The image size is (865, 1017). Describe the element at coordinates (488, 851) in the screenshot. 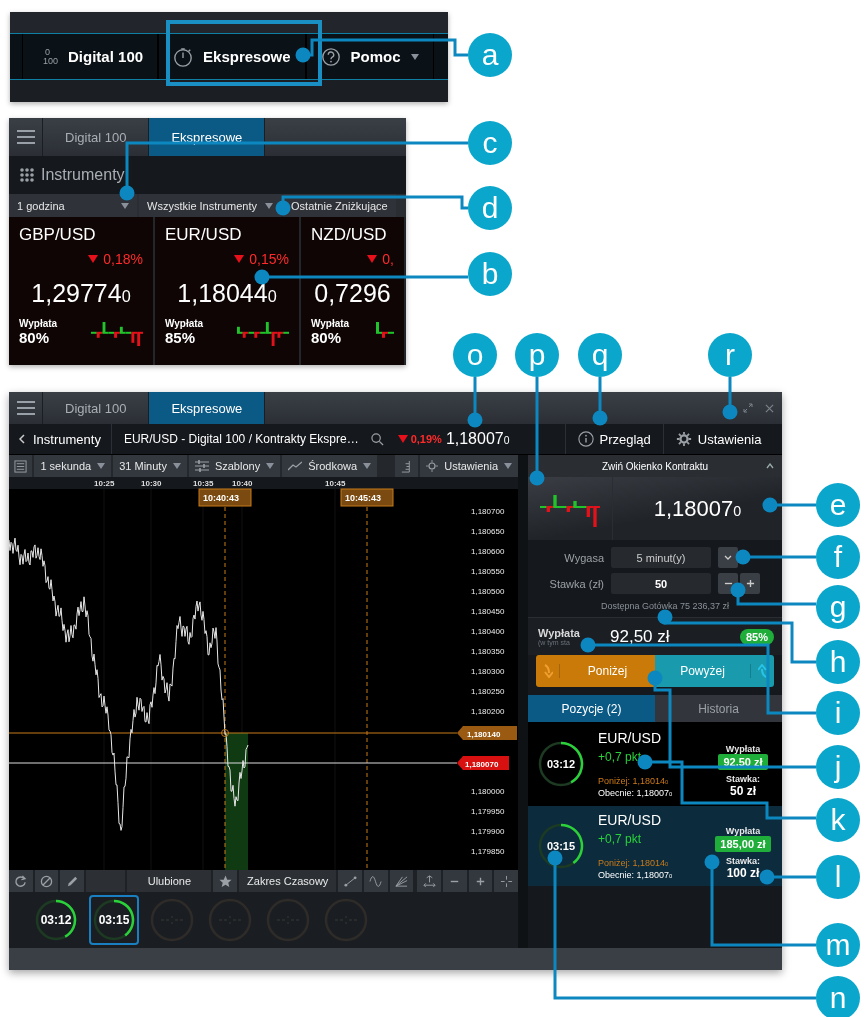

I see `price-label: 1,179850` at that location.